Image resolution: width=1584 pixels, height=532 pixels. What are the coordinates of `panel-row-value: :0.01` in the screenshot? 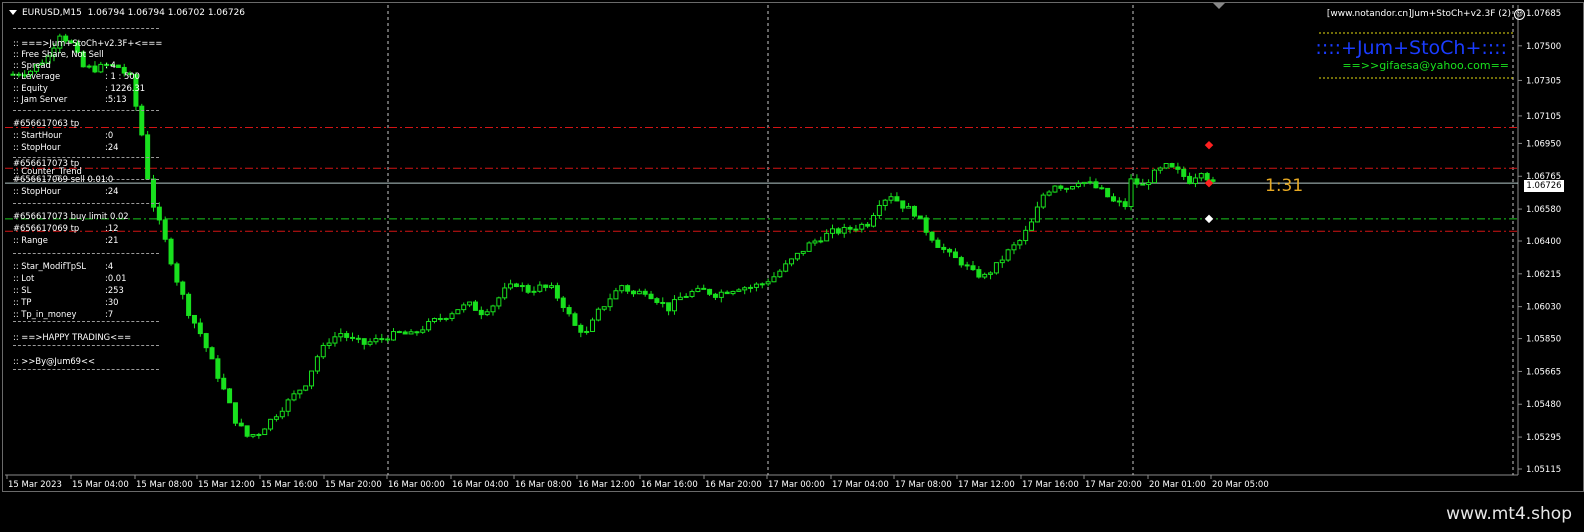 It's located at (116, 278).